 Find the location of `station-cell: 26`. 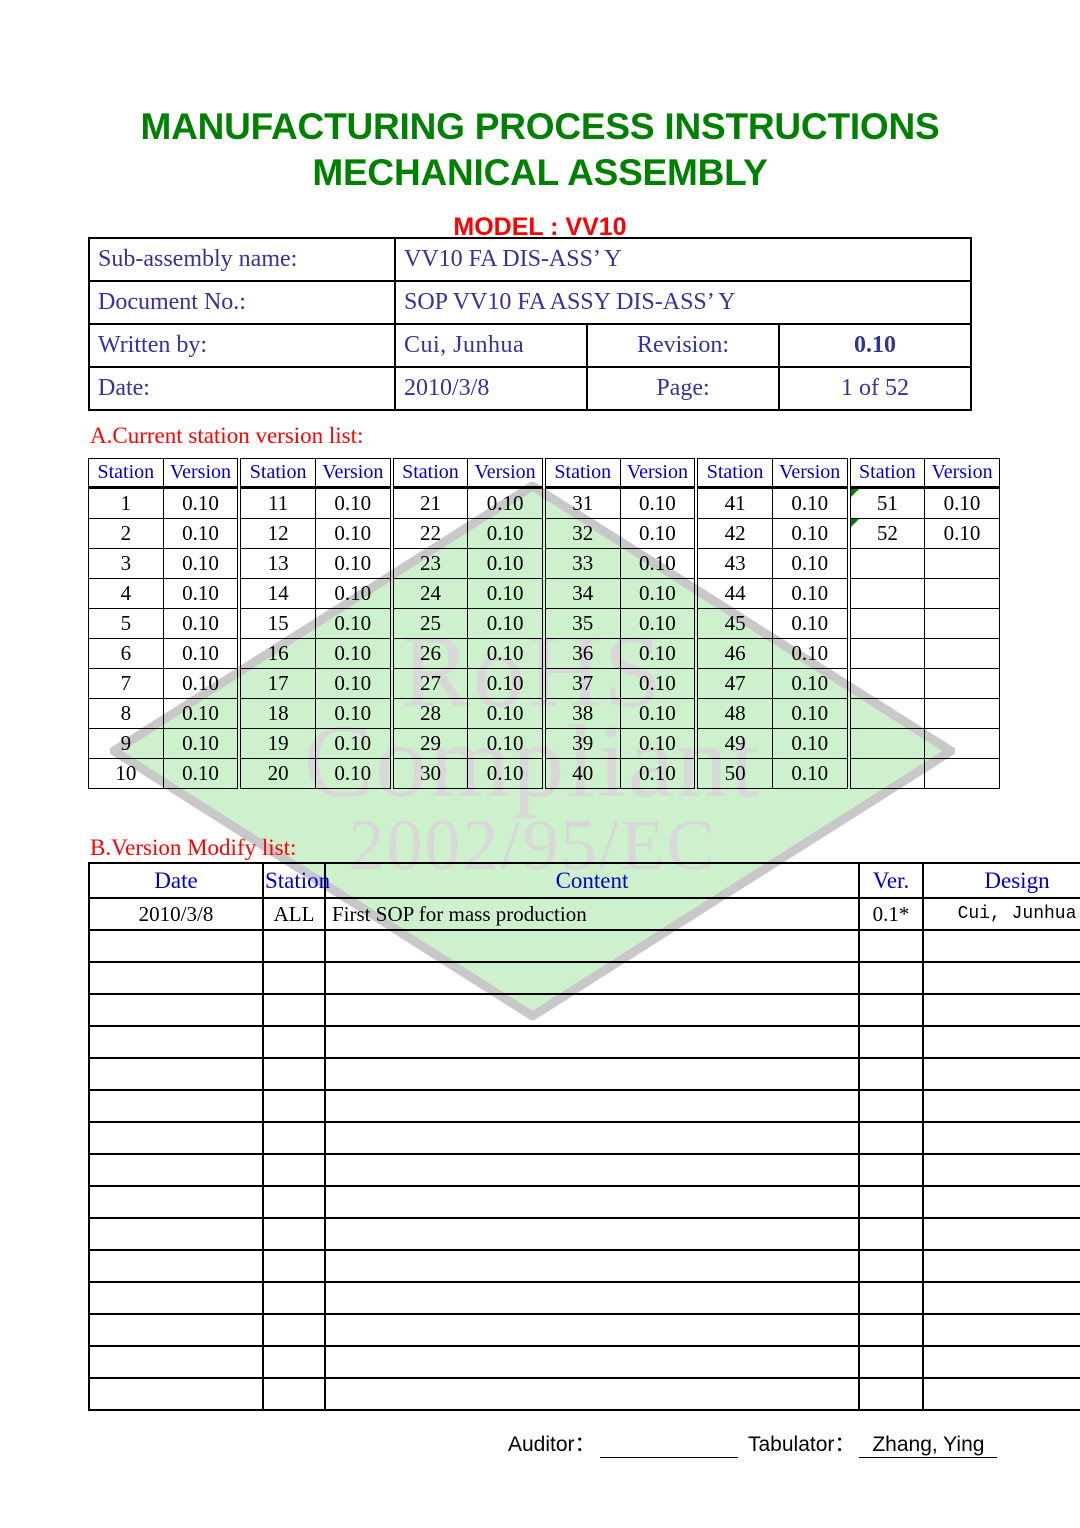

station-cell: 26 is located at coordinates (429, 653).